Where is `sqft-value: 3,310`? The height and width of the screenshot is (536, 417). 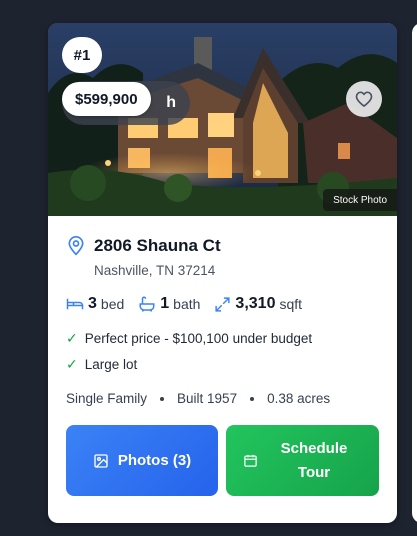 sqft-value: 3,310 is located at coordinates (255, 303).